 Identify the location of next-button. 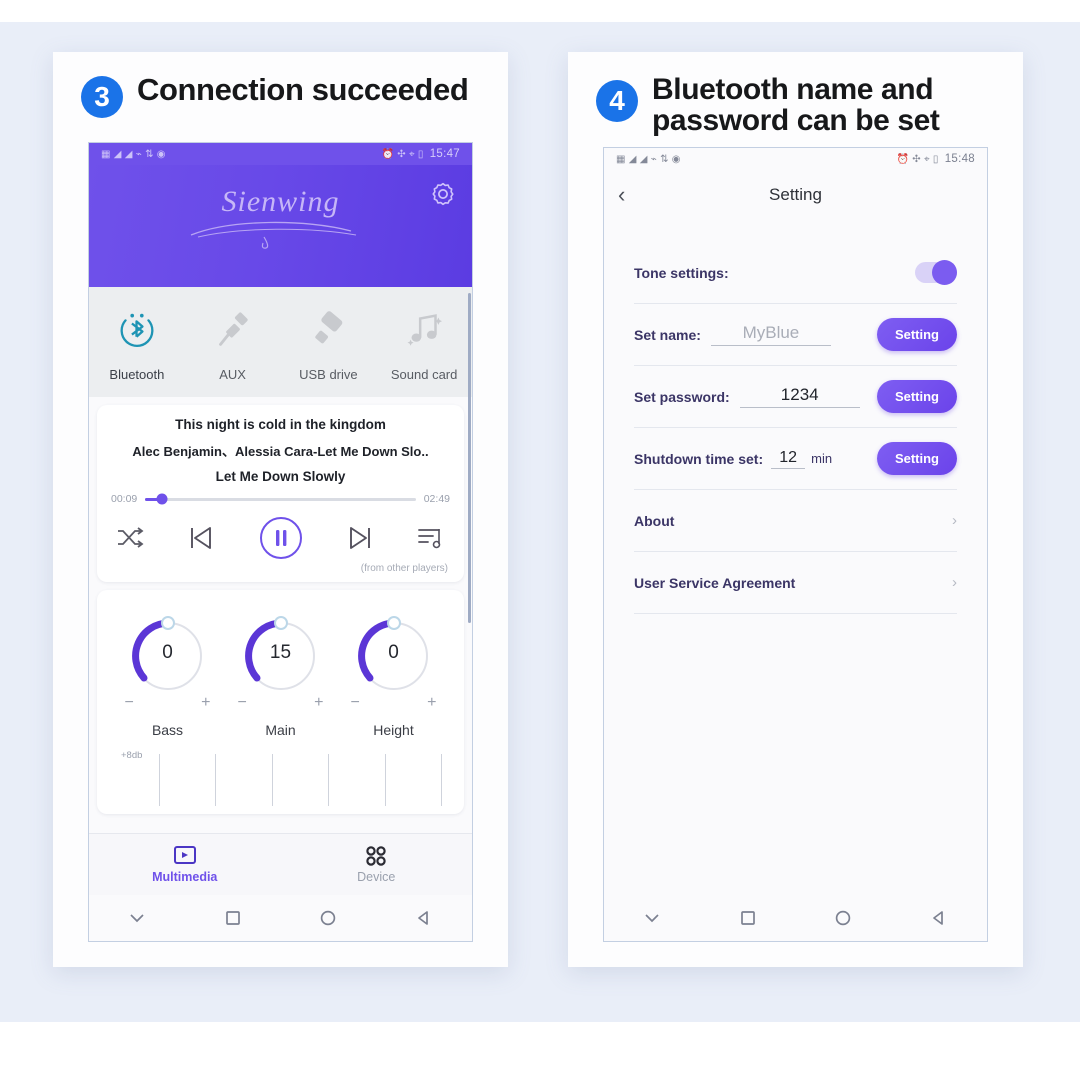
(360, 538).